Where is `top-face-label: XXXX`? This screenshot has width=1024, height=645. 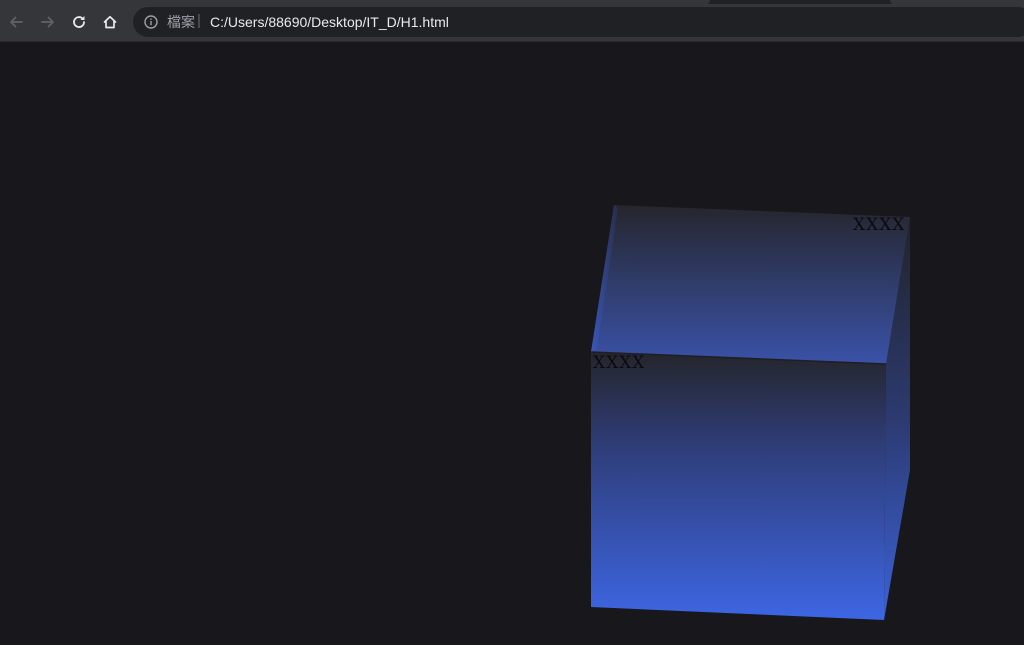
top-face-label: XXXX is located at coordinates (879, 225).